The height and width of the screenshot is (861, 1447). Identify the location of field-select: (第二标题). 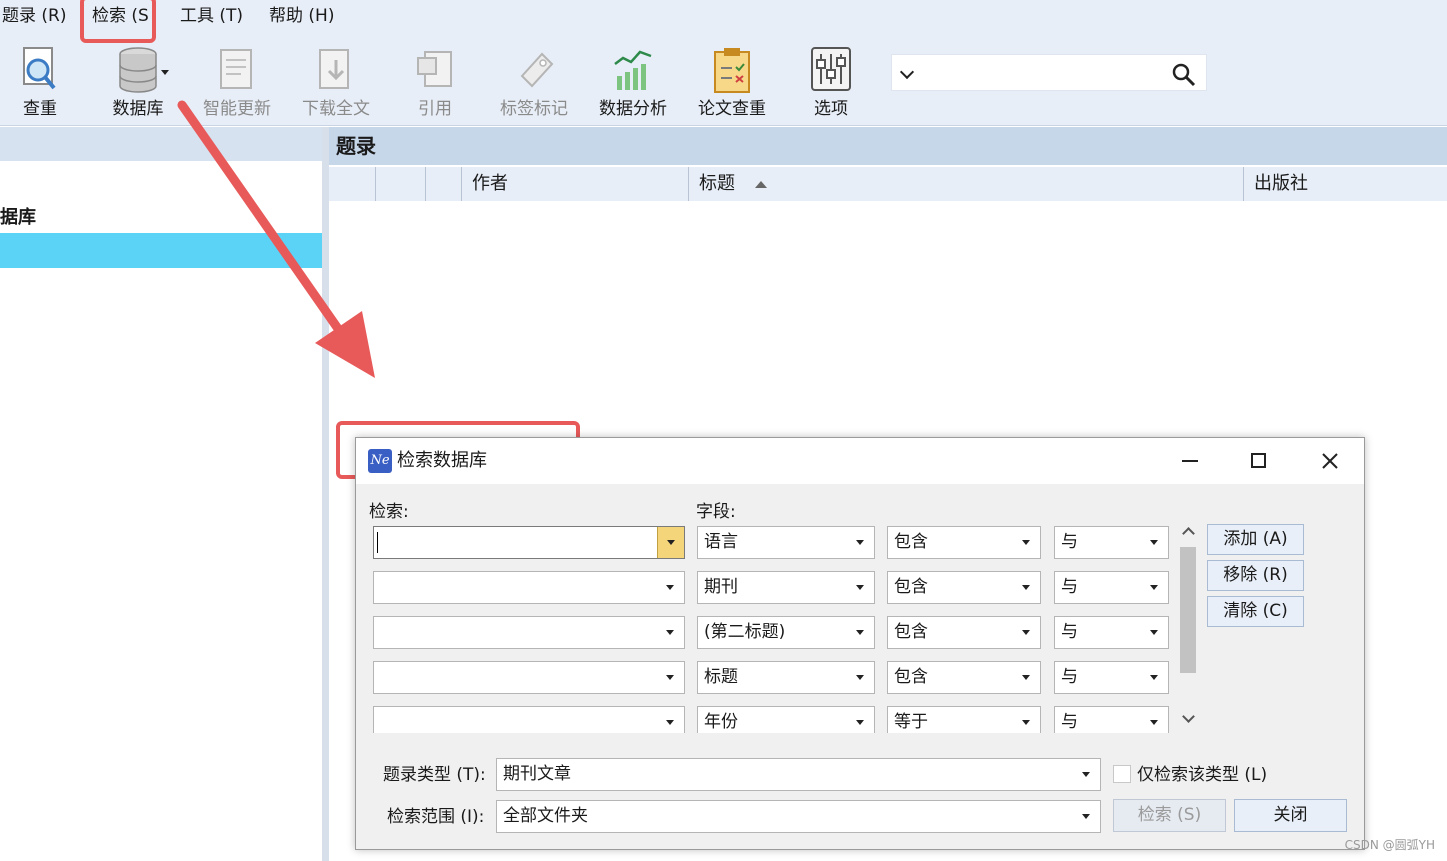
(786, 632).